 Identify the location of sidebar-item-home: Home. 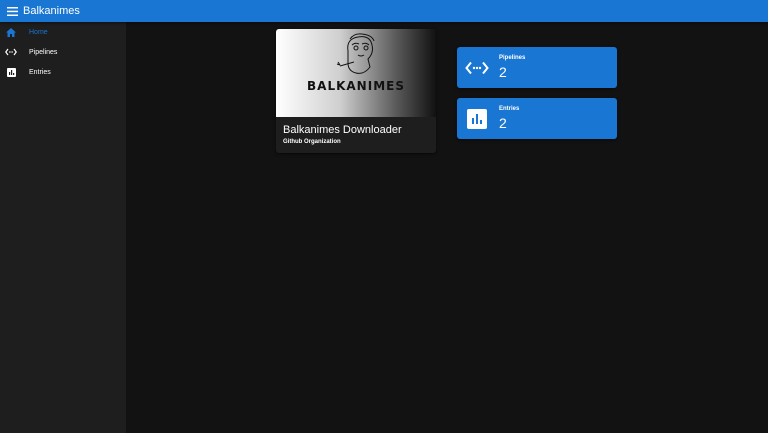
(63, 32).